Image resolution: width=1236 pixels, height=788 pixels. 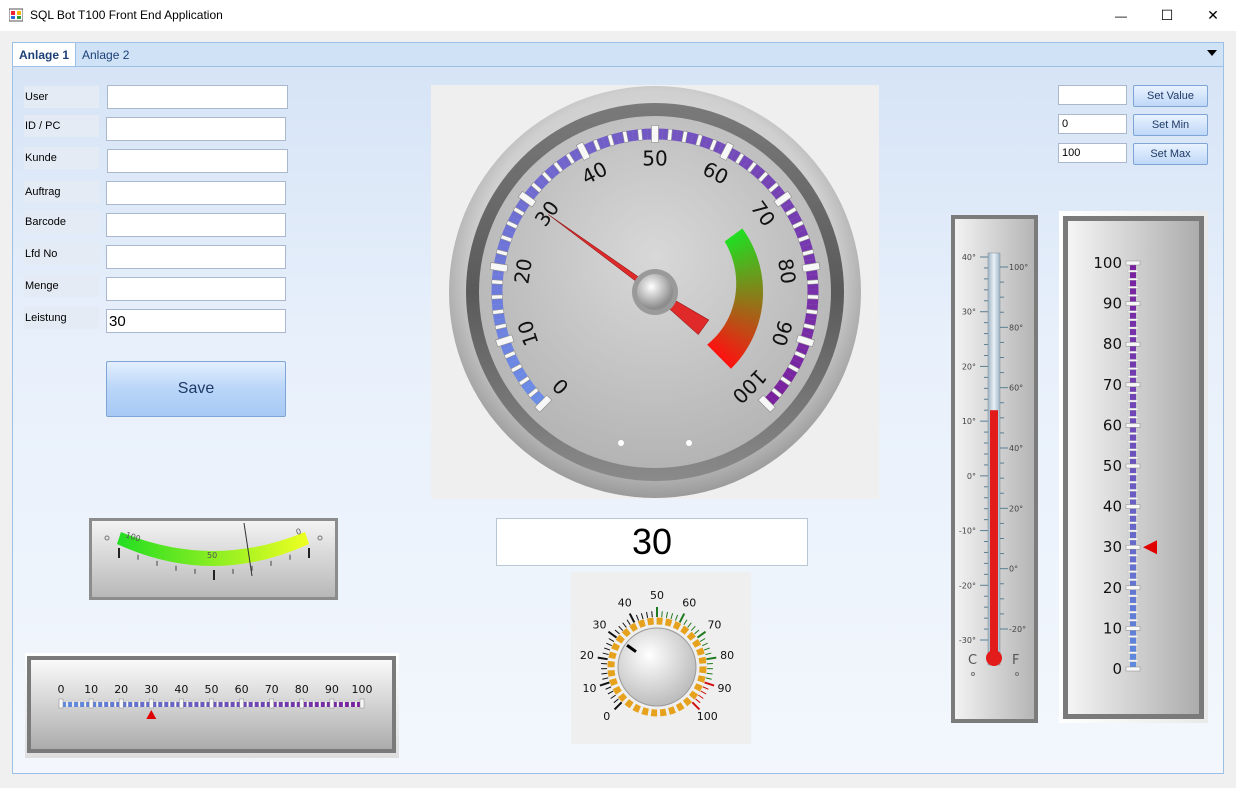 I want to click on set-value-button: Set Value, so click(x=1170, y=96).